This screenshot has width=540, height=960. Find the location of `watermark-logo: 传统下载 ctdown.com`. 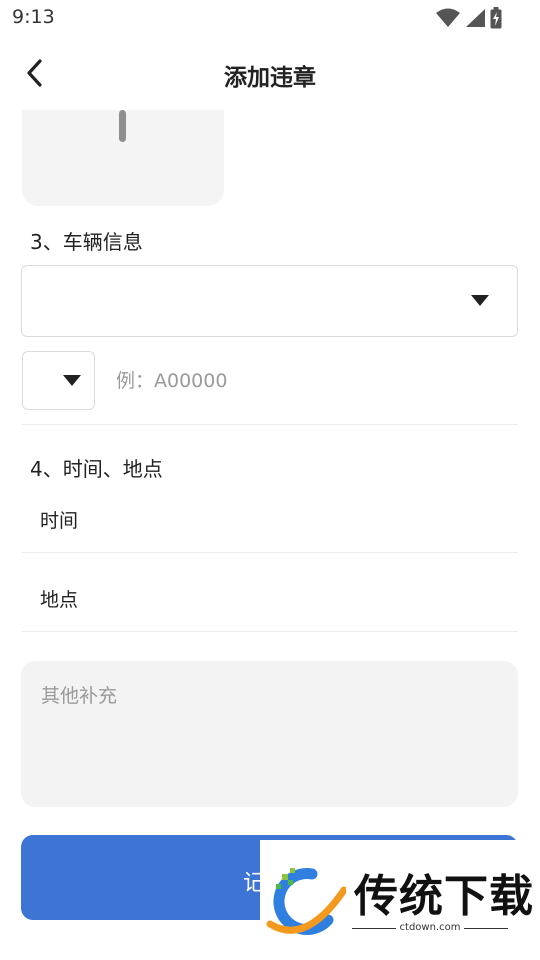

watermark-logo: 传统下载 ctdown.com is located at coordinates (400, 888).